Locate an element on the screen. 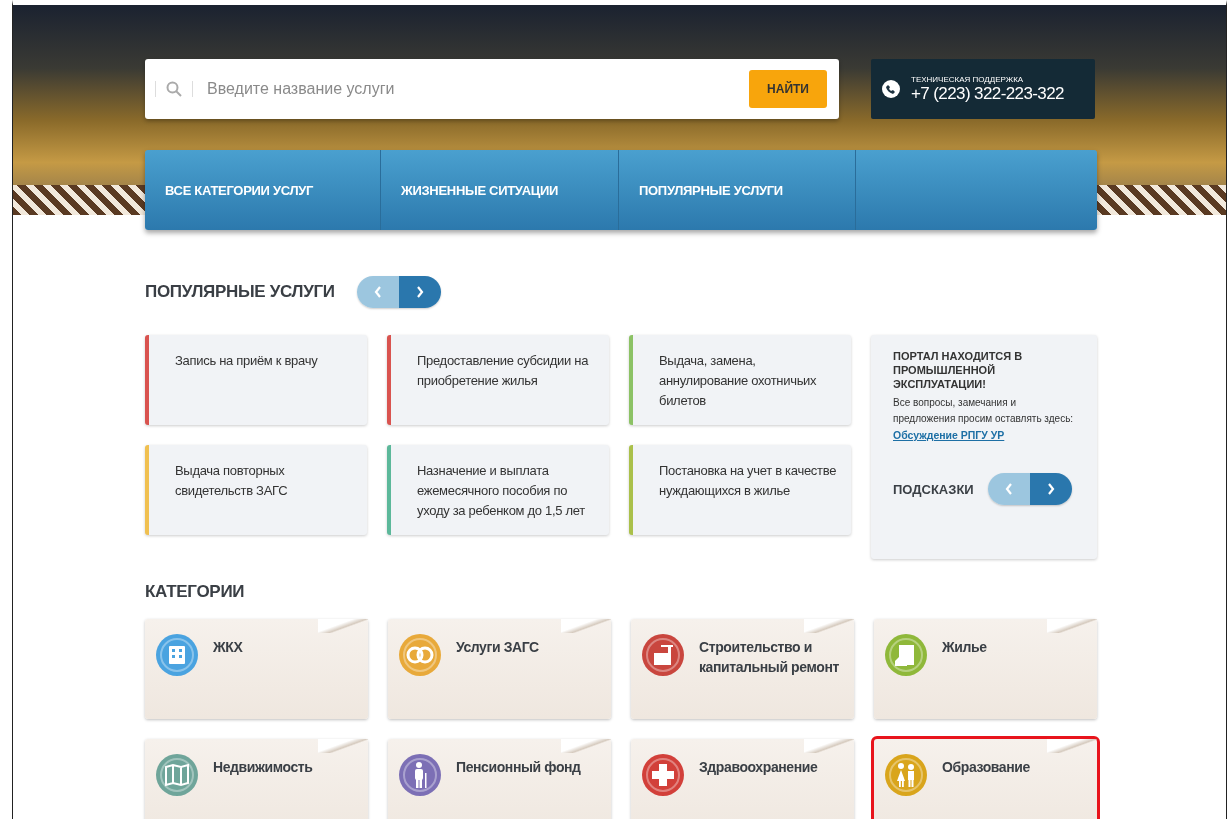  service-card: Постановка на учет в качестве нуждающихся в жилье is located at coordinates (740, 490).